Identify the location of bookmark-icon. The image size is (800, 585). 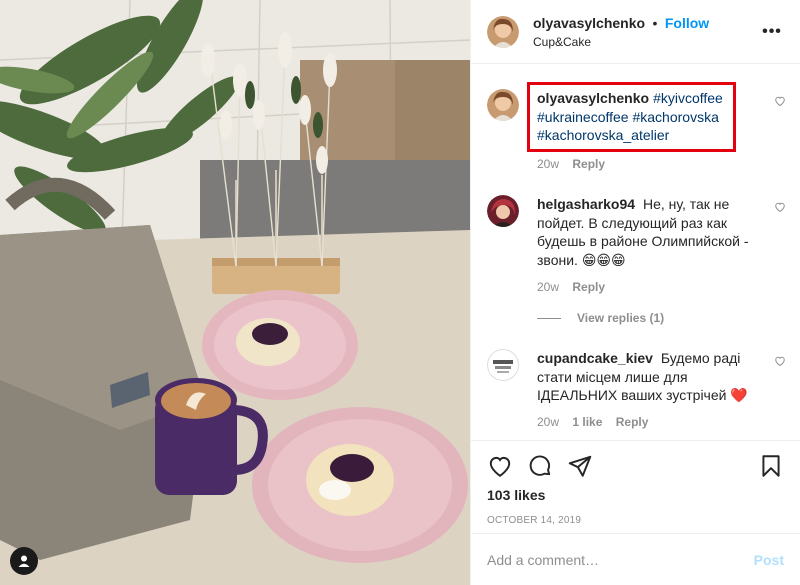
(771, 466).